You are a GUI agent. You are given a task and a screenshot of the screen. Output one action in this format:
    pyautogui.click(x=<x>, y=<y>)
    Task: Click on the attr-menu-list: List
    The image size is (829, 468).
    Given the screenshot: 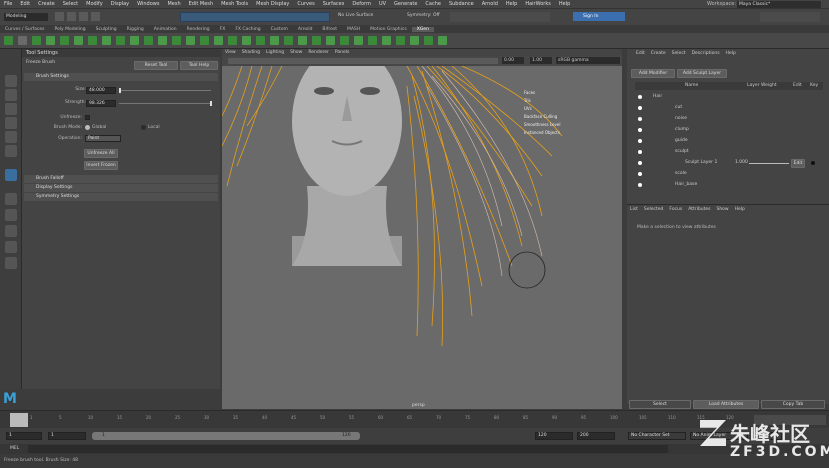 What is the action you would take?
    pyautogui.click(x=634, y=209)
    